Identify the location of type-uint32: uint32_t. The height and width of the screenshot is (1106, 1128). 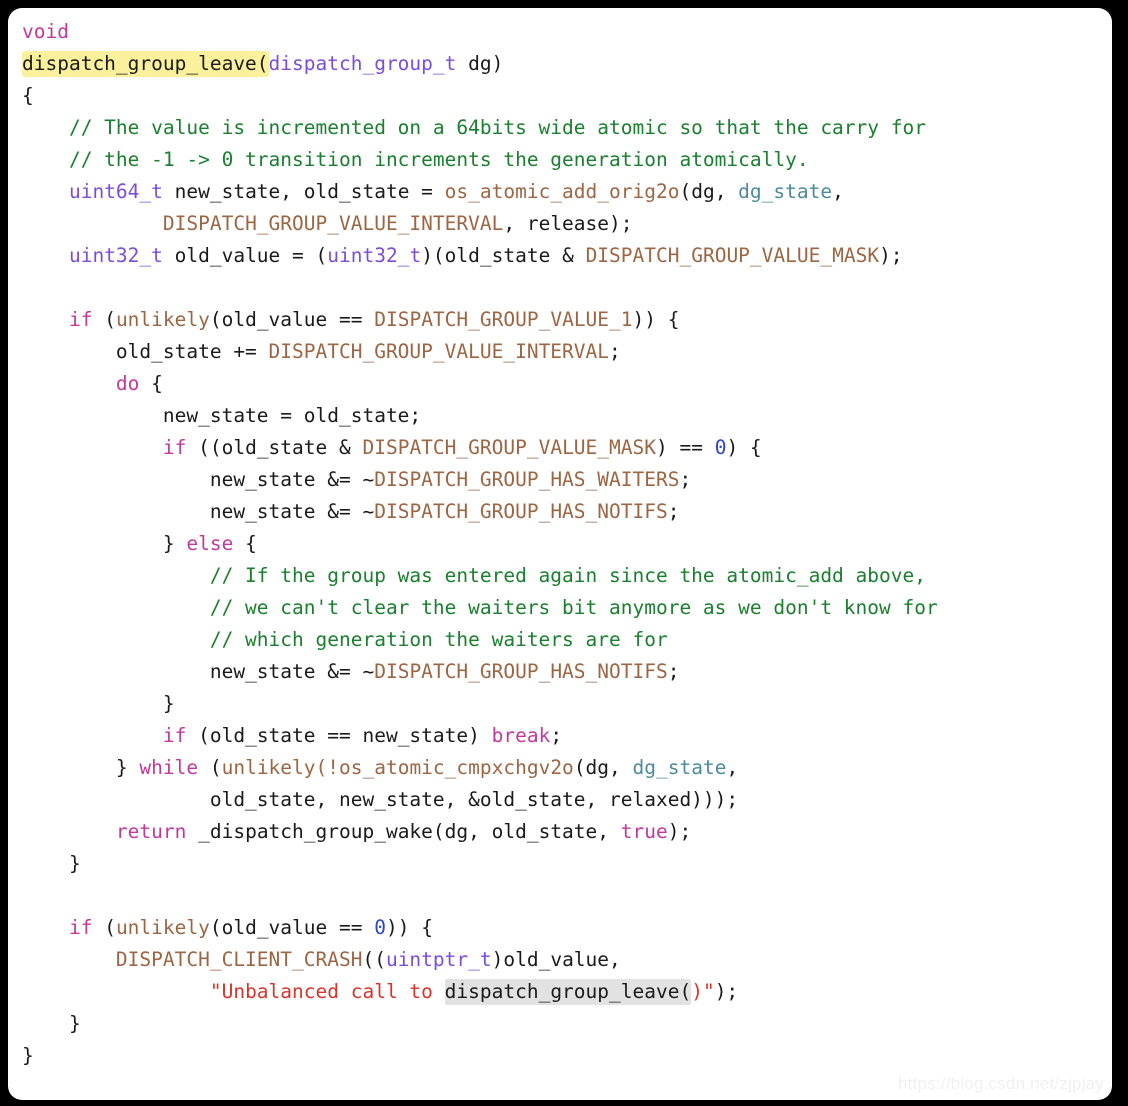
(115, 255).